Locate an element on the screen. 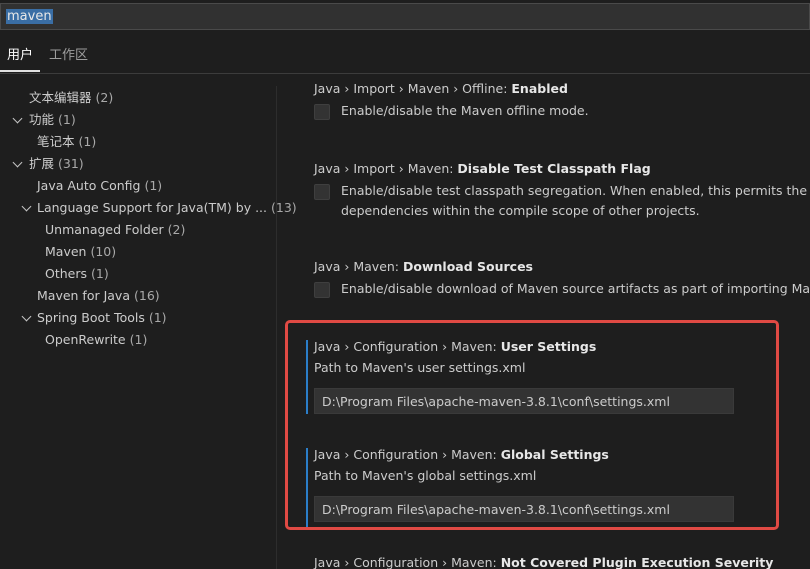 This screenshot has width=810, height=569. toc-item-java-auto-config: Java Auto Config (1) is located at coordinates (99, 186).